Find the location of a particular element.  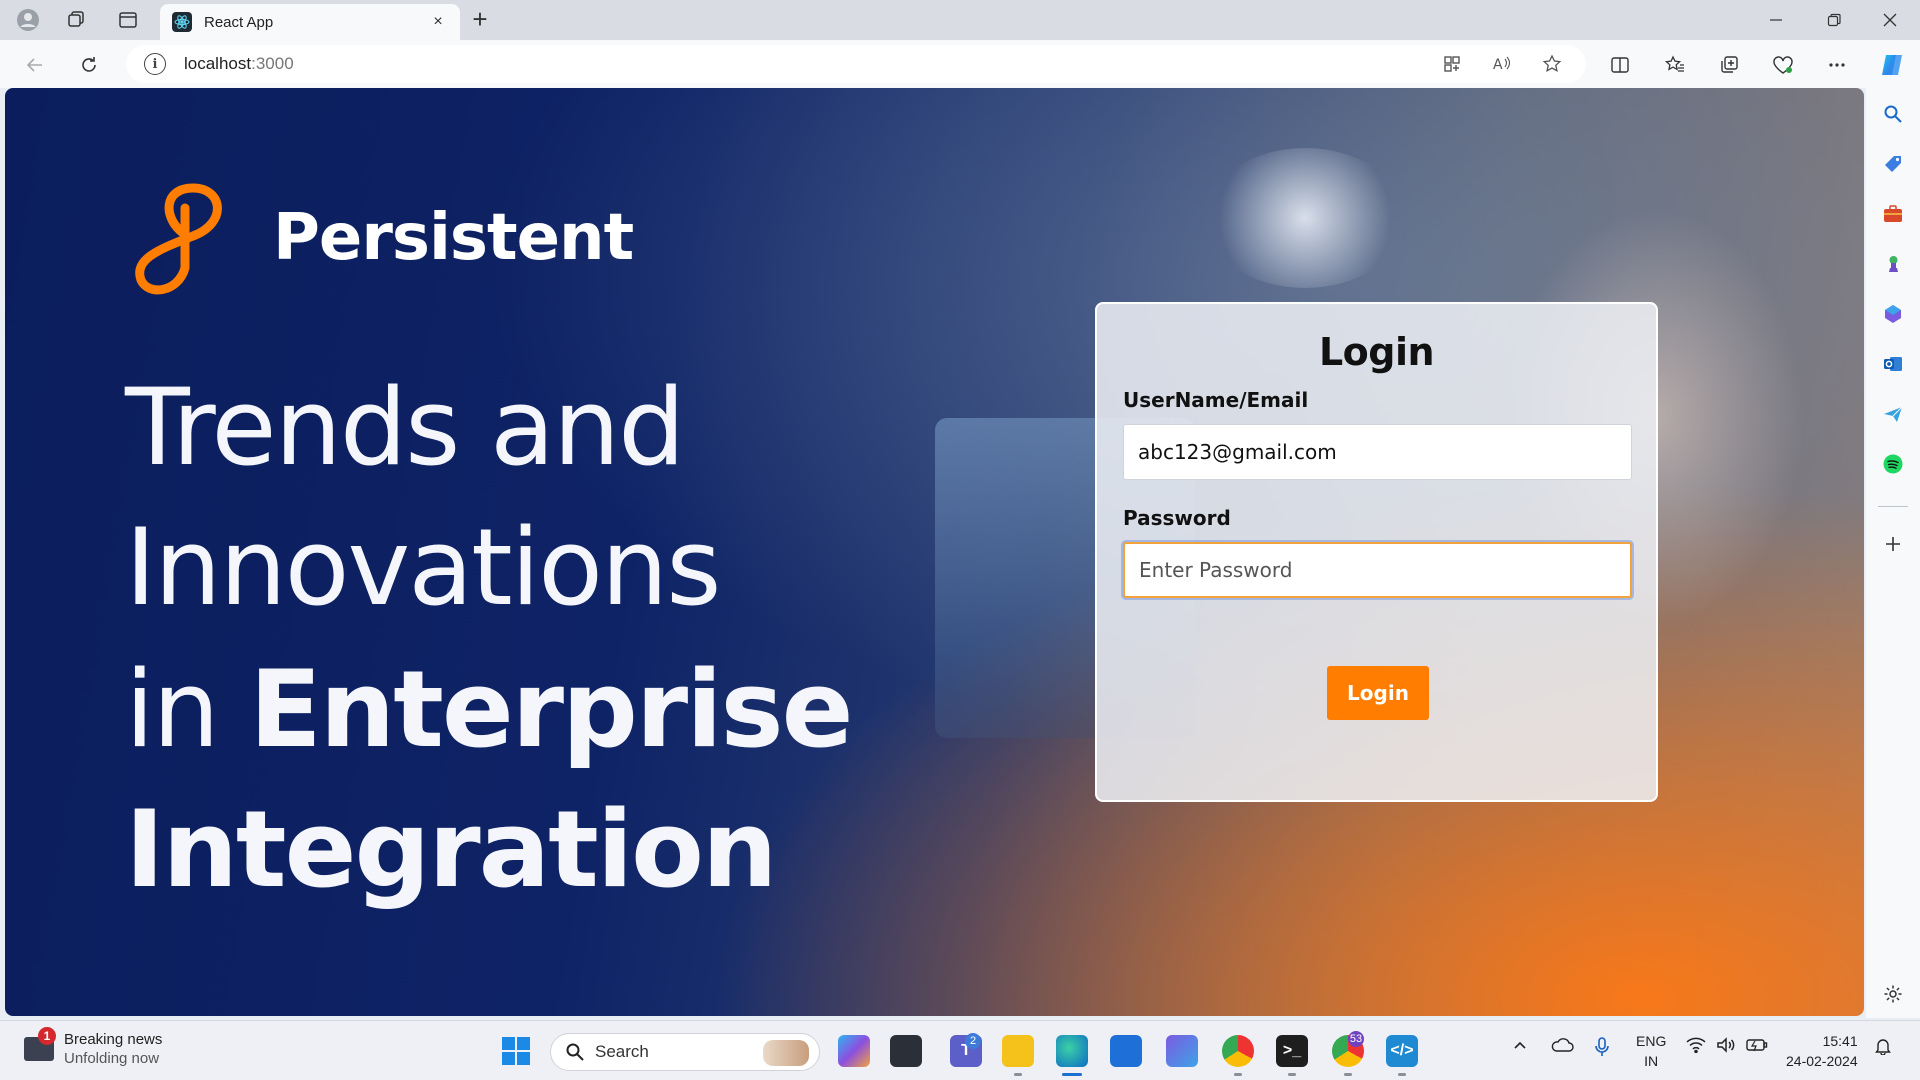

language-region: IN is located at coordinates (1651, 1061).